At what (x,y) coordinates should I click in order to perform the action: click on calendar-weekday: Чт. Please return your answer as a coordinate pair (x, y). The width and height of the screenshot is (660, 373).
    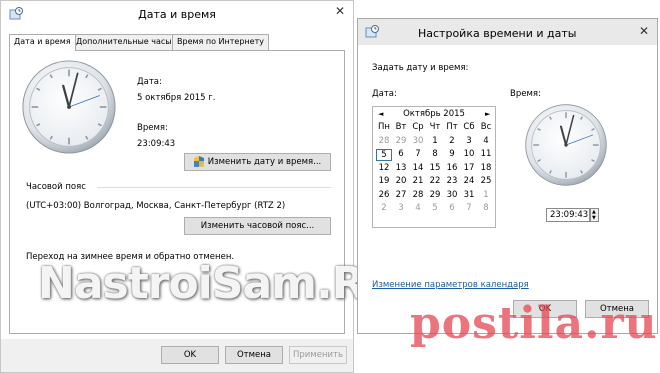
    Looking at the image, I should click on (435, 127).